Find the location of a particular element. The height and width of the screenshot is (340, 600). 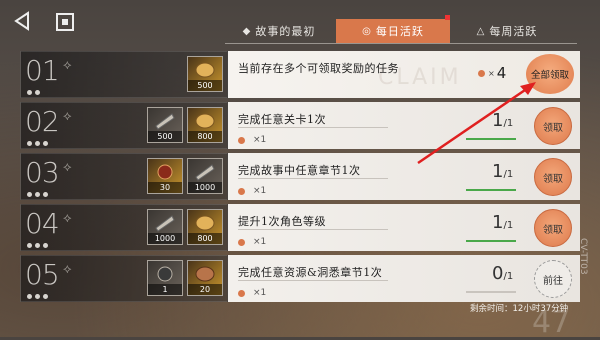

go-button: 前往 is located at coordinates (553, 279).